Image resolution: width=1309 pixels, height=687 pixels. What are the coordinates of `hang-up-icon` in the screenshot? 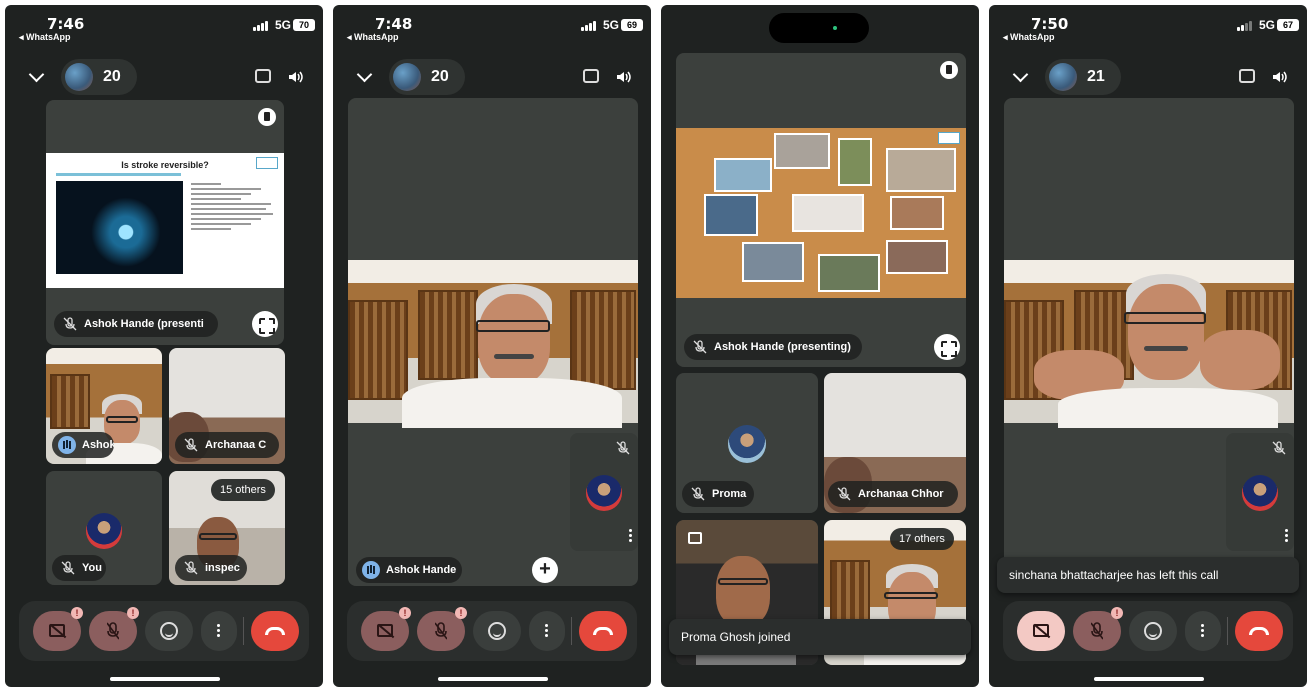 It's located at (603, 631).